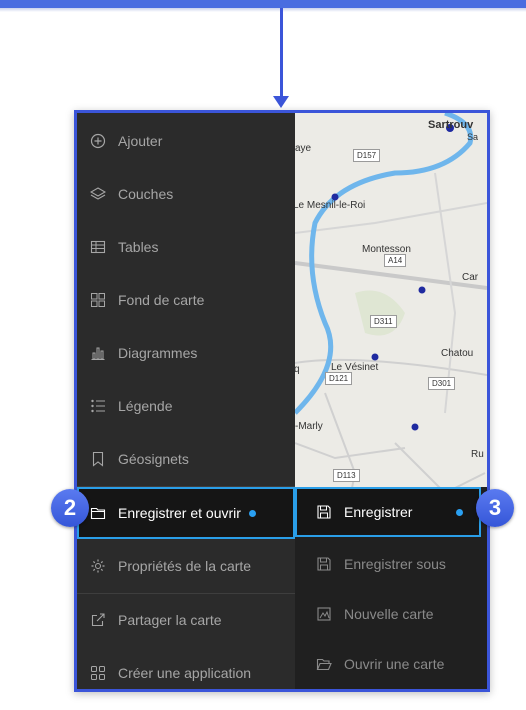  I want to click on submenu-item-label: Enregistrer sous, so click(395, 564).